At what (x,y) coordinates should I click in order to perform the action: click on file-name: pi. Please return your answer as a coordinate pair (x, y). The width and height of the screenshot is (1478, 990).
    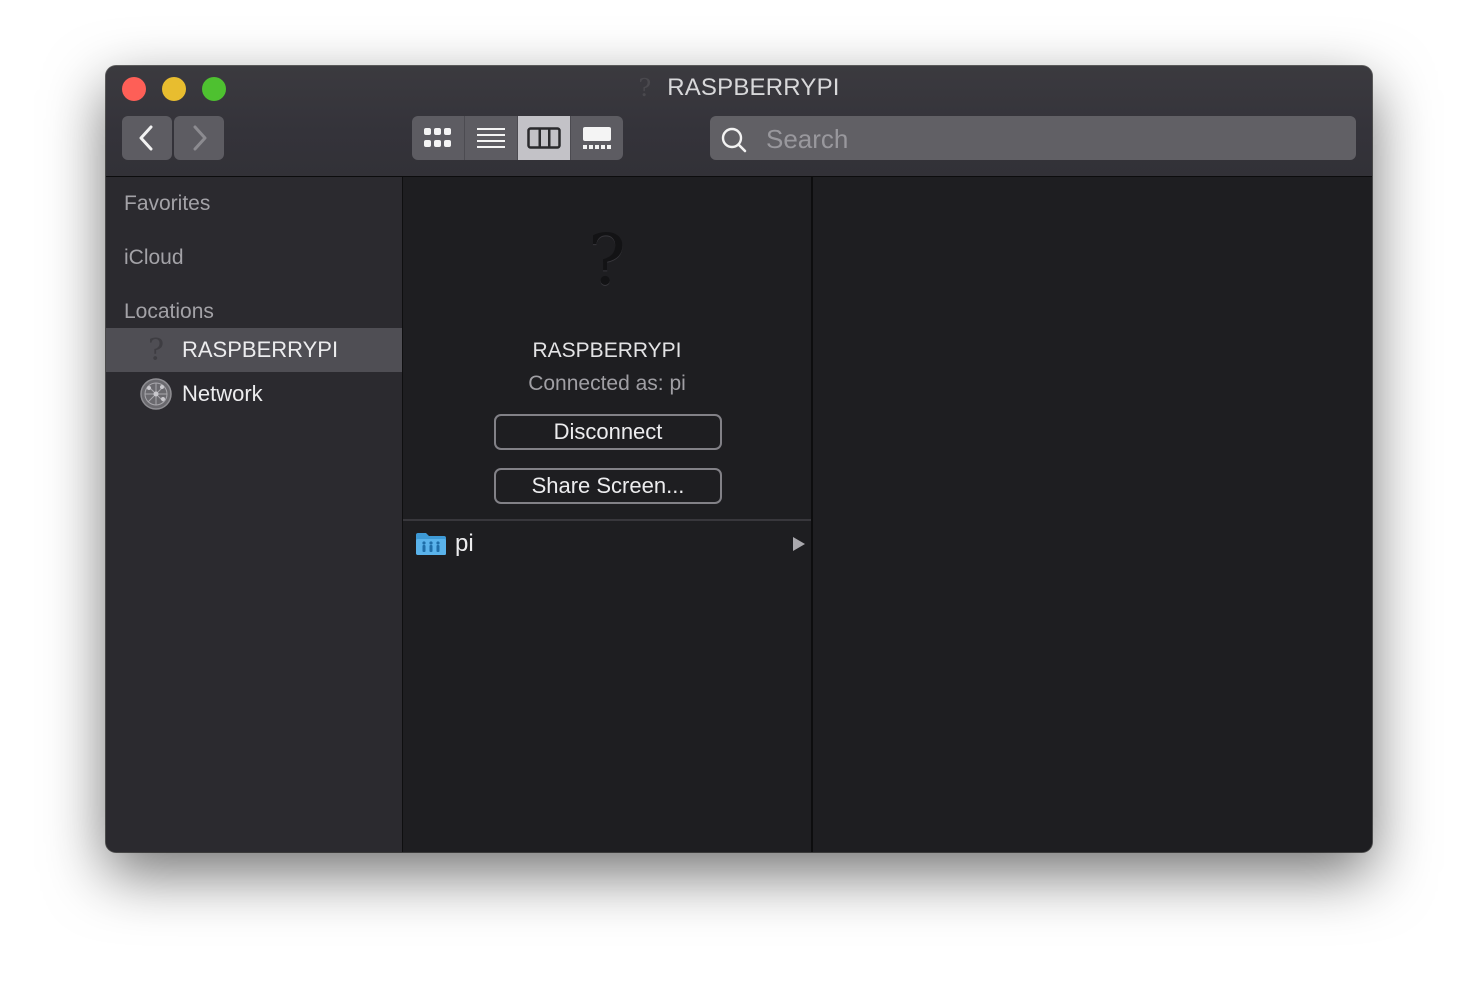
    Looking at the image, I should click on (464, 543).